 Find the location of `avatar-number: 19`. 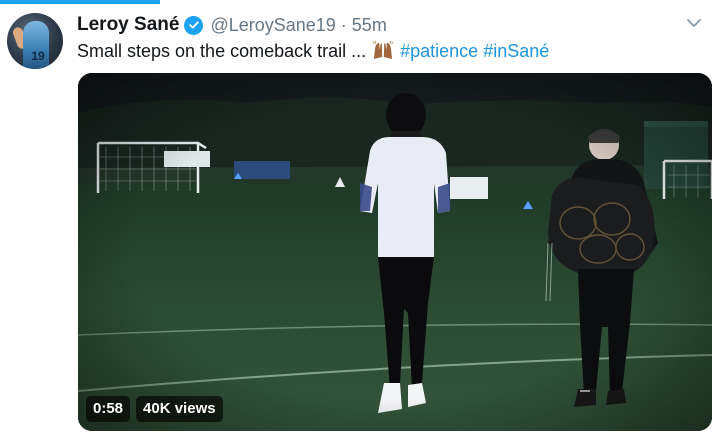

avatar-number: 19 is located at coordinates (38, 56).